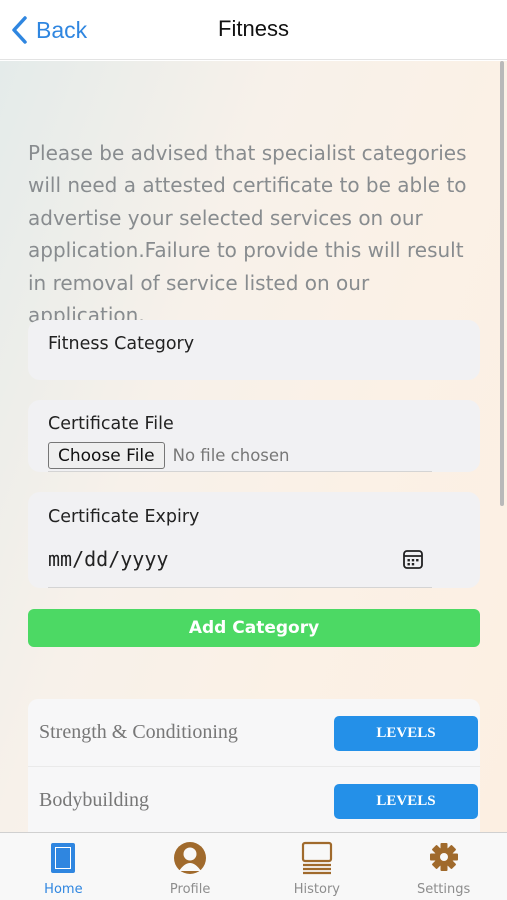 The width and height of the screenshot is (507, 900). What do you see at coordinates (169, 455) in the screenshot?
I see `file-input: Choose File No file chosen` at bounding box center [169, 455].